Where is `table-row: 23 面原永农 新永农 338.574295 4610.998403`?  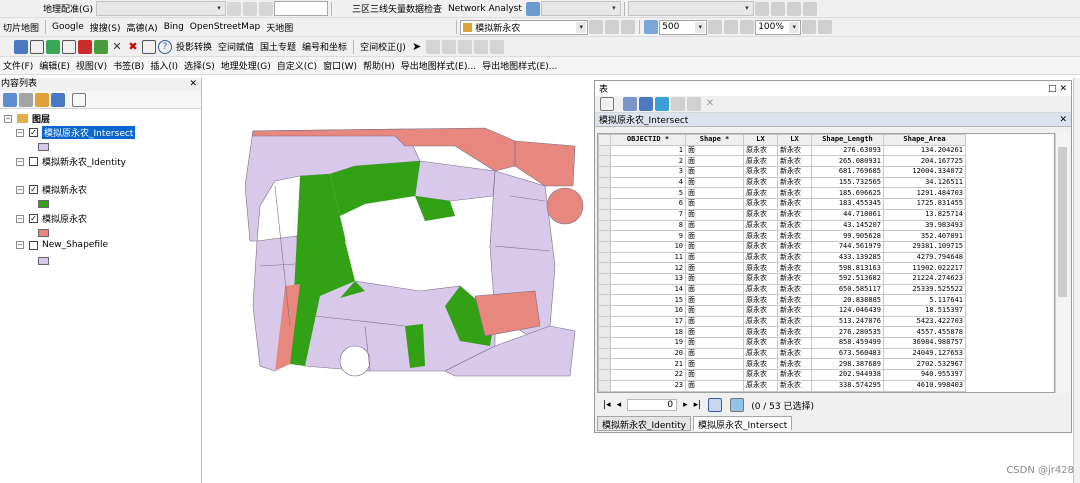
table-row: 23 面原永农 新永农 338.574295 4610.998403 is located at coordinates (782, 385).